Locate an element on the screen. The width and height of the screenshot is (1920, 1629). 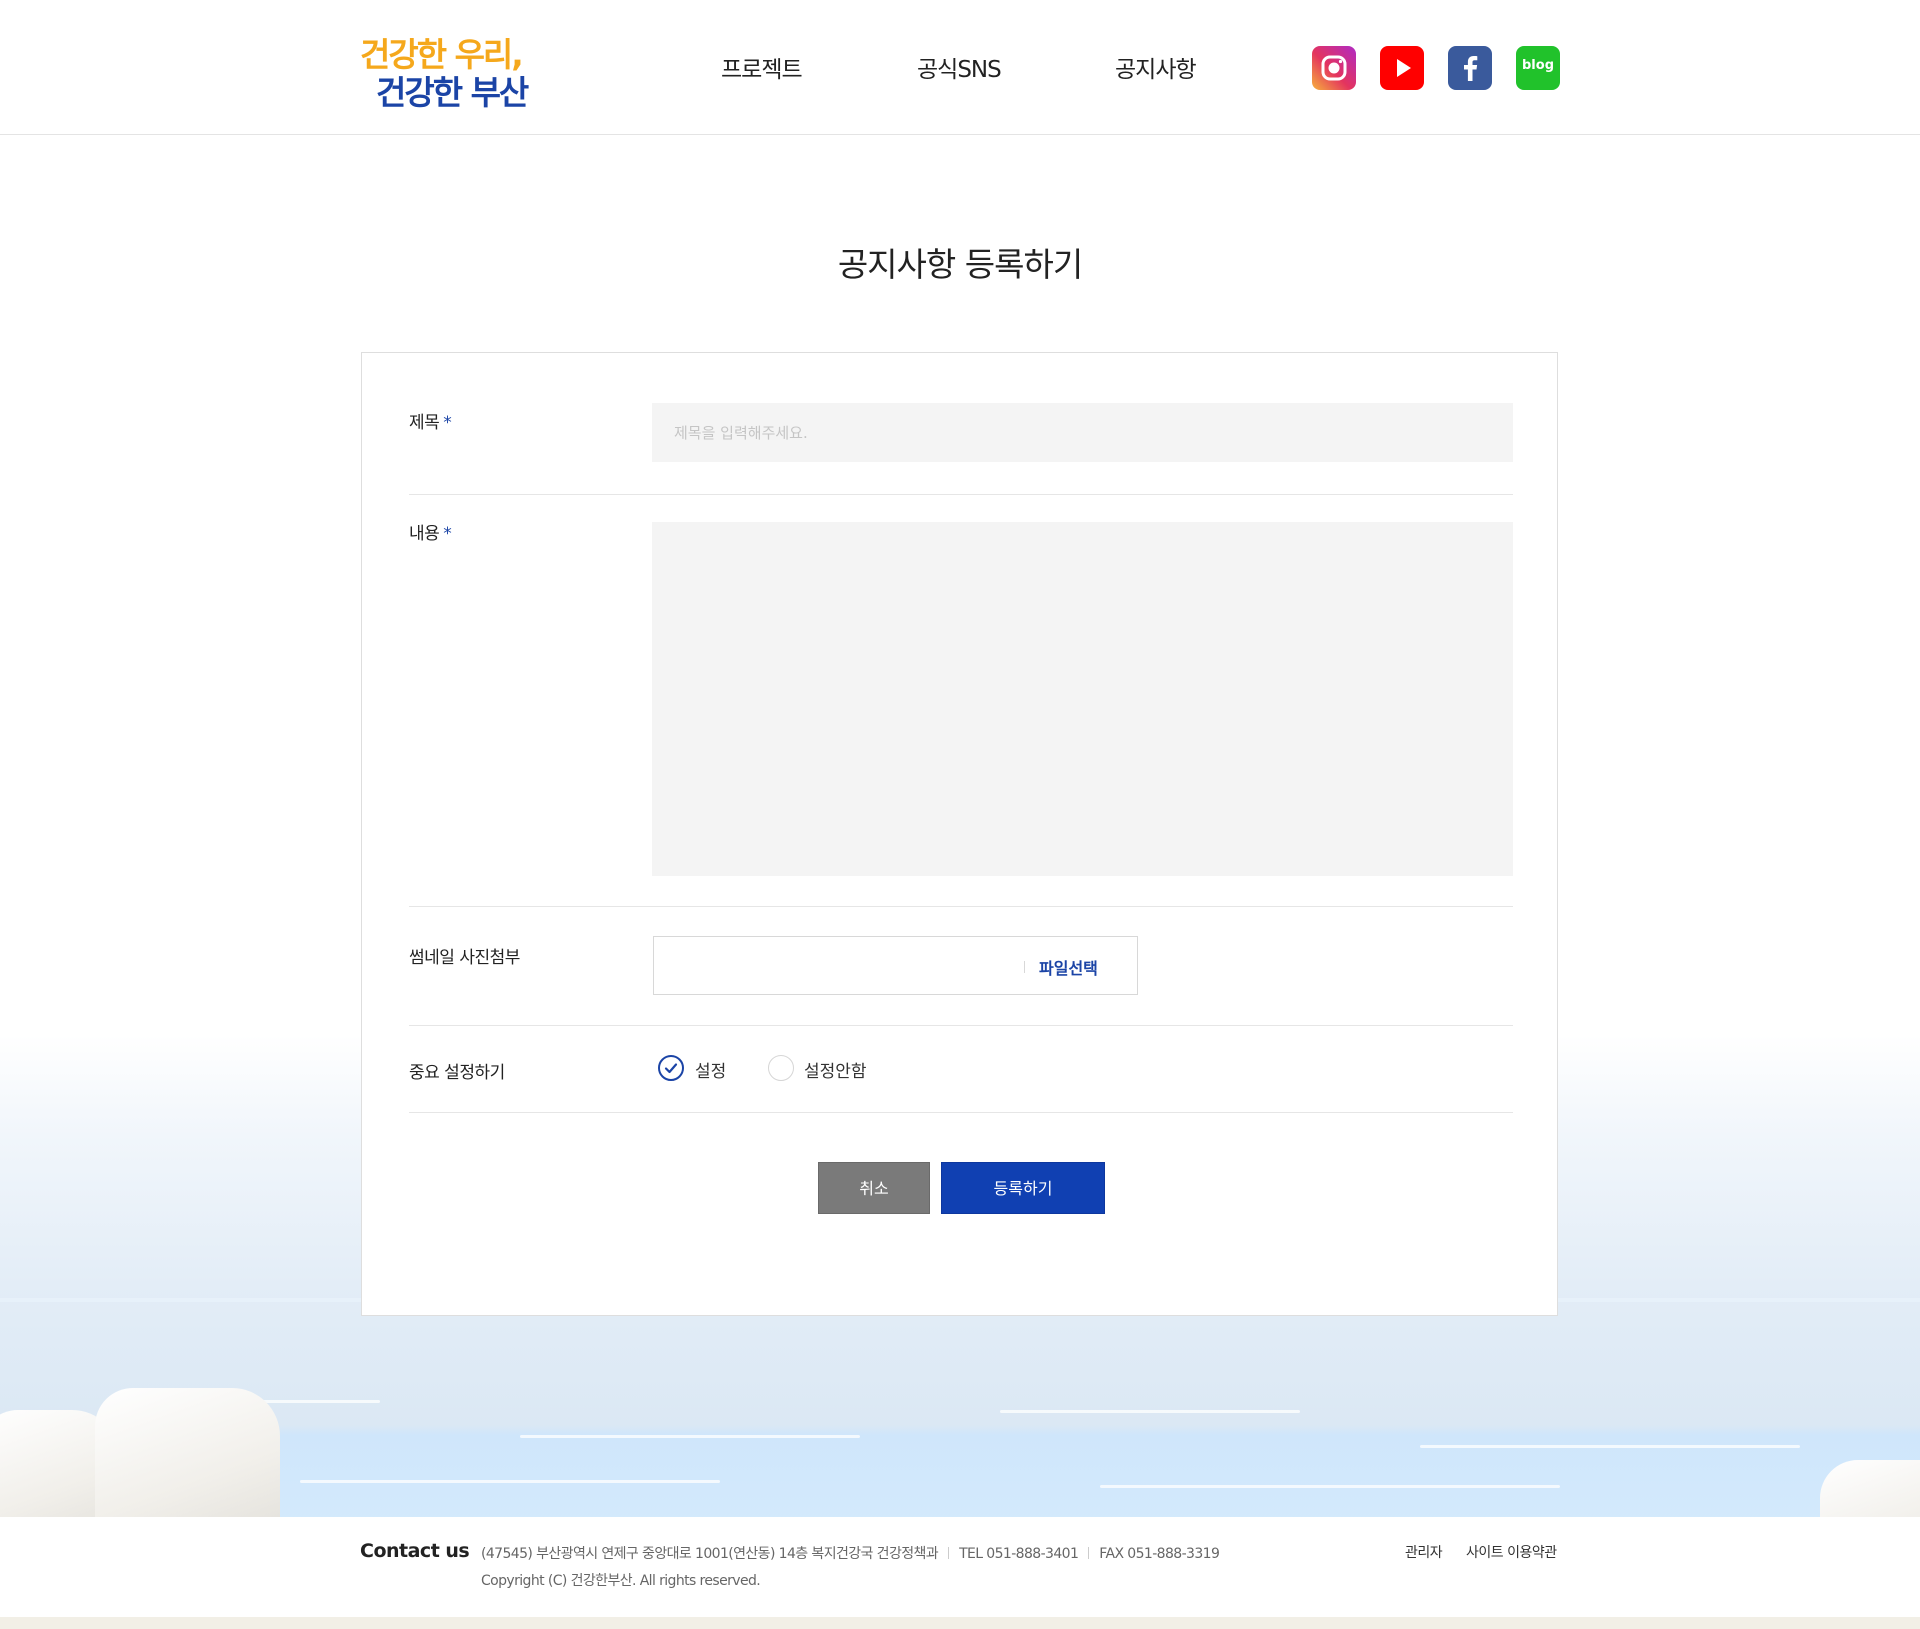
title-label: 제목 * is located at coordinates (430, 420).